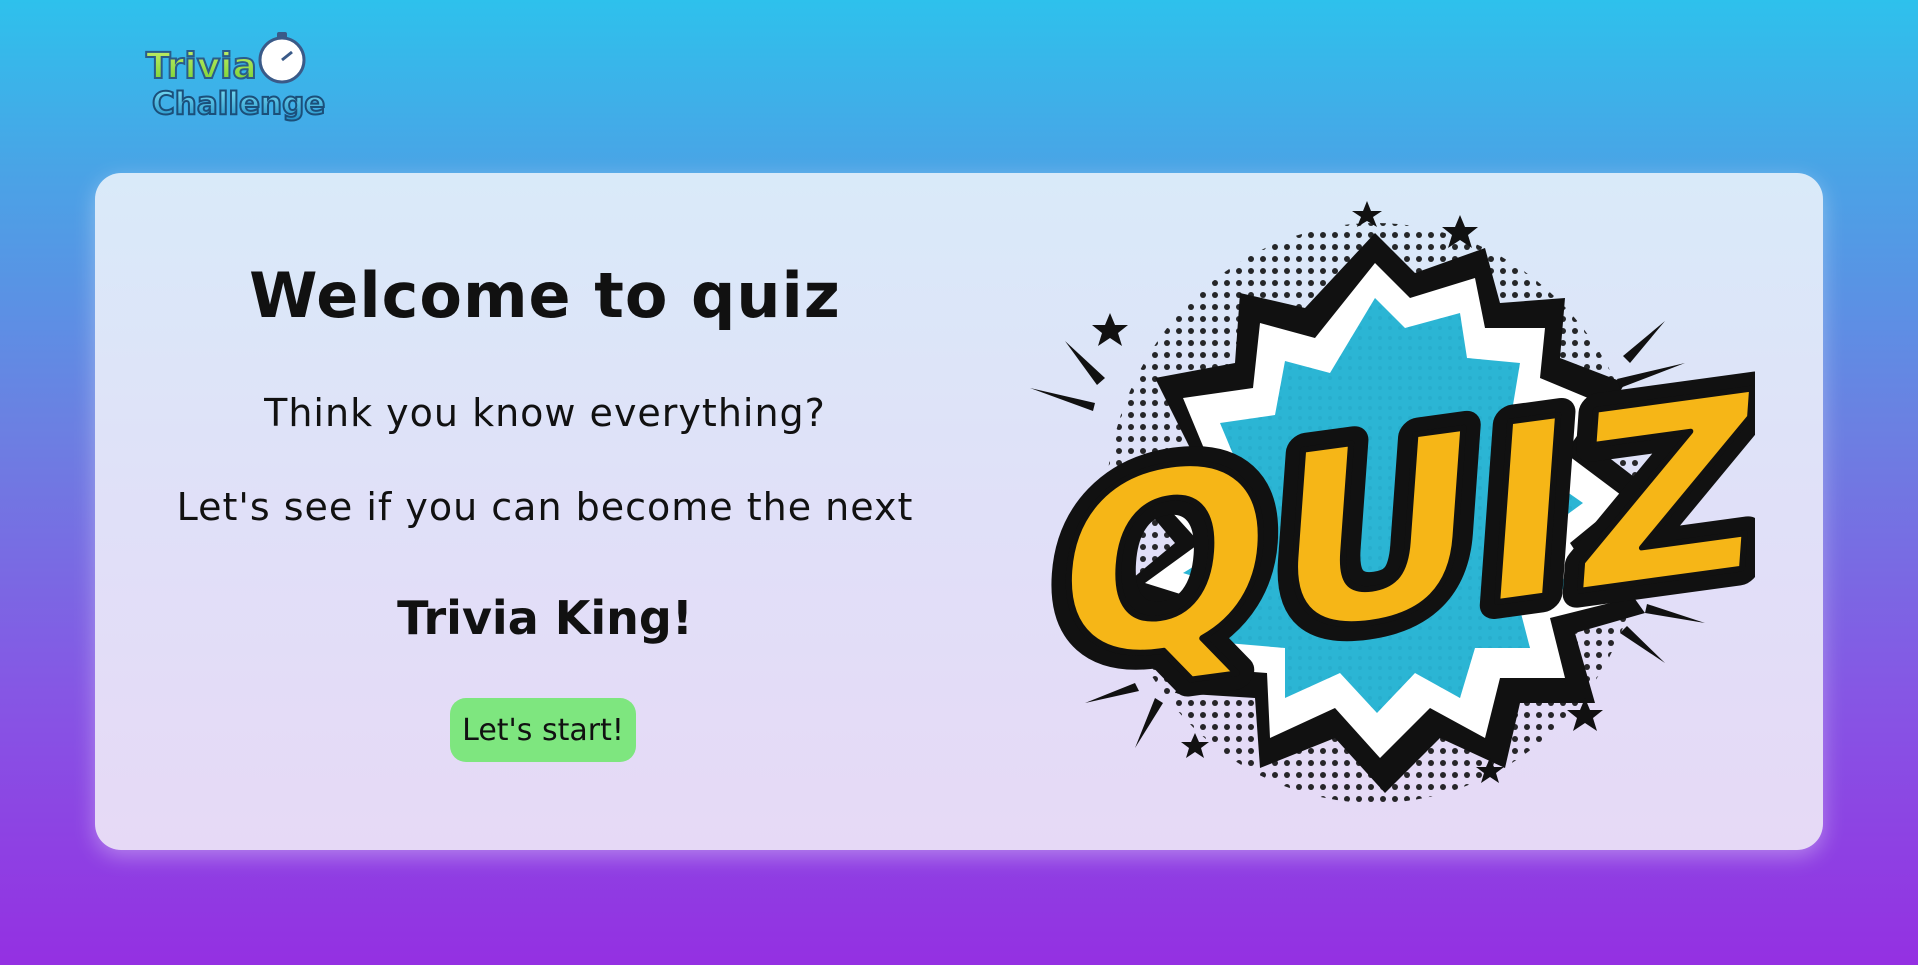 This screenshot has width=1918, height=965. I want to click on trivia-challenge-logo: Trivia Challenge, so click(233, 82).